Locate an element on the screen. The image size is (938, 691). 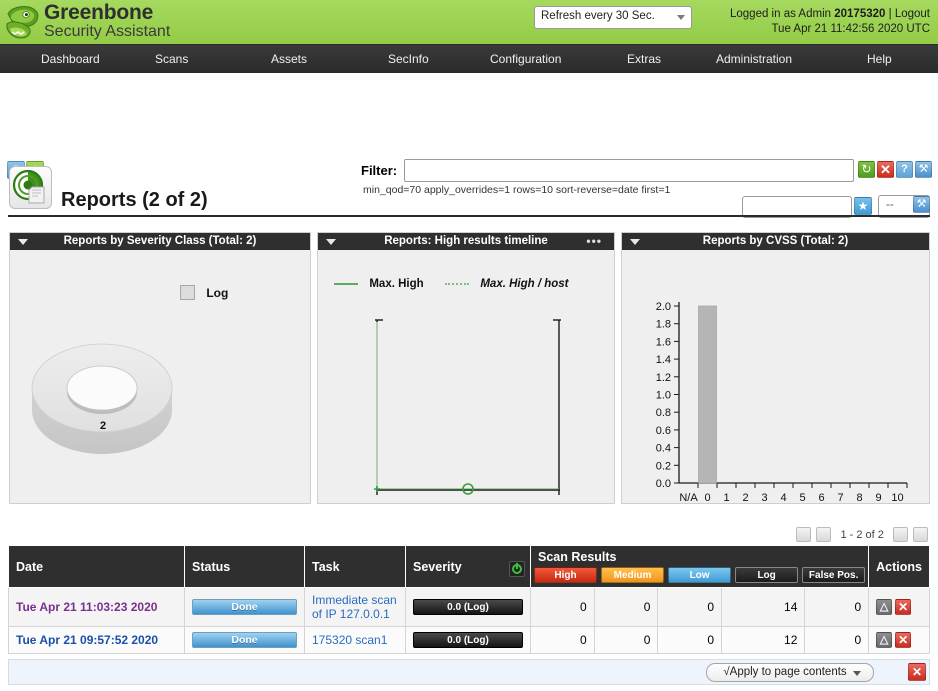
page-last-icon is located at coordinates (920, 534).